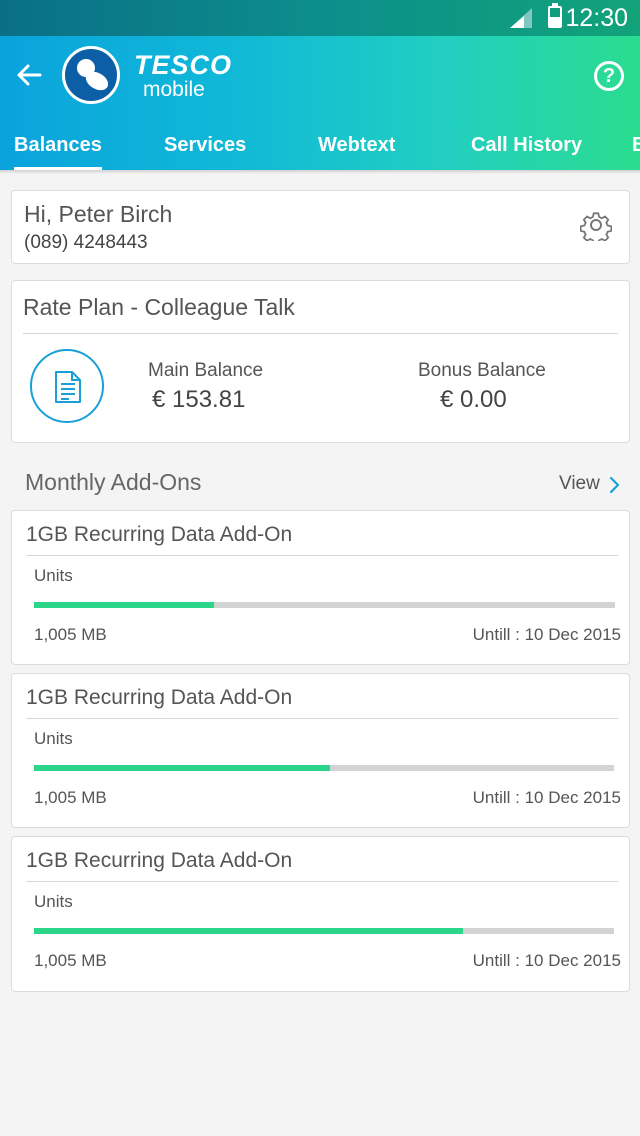 The image size is (640, 1136). Describe the element at coordinates (29, 75) in the screenshot. I see `back-arrow-icon` at that location.